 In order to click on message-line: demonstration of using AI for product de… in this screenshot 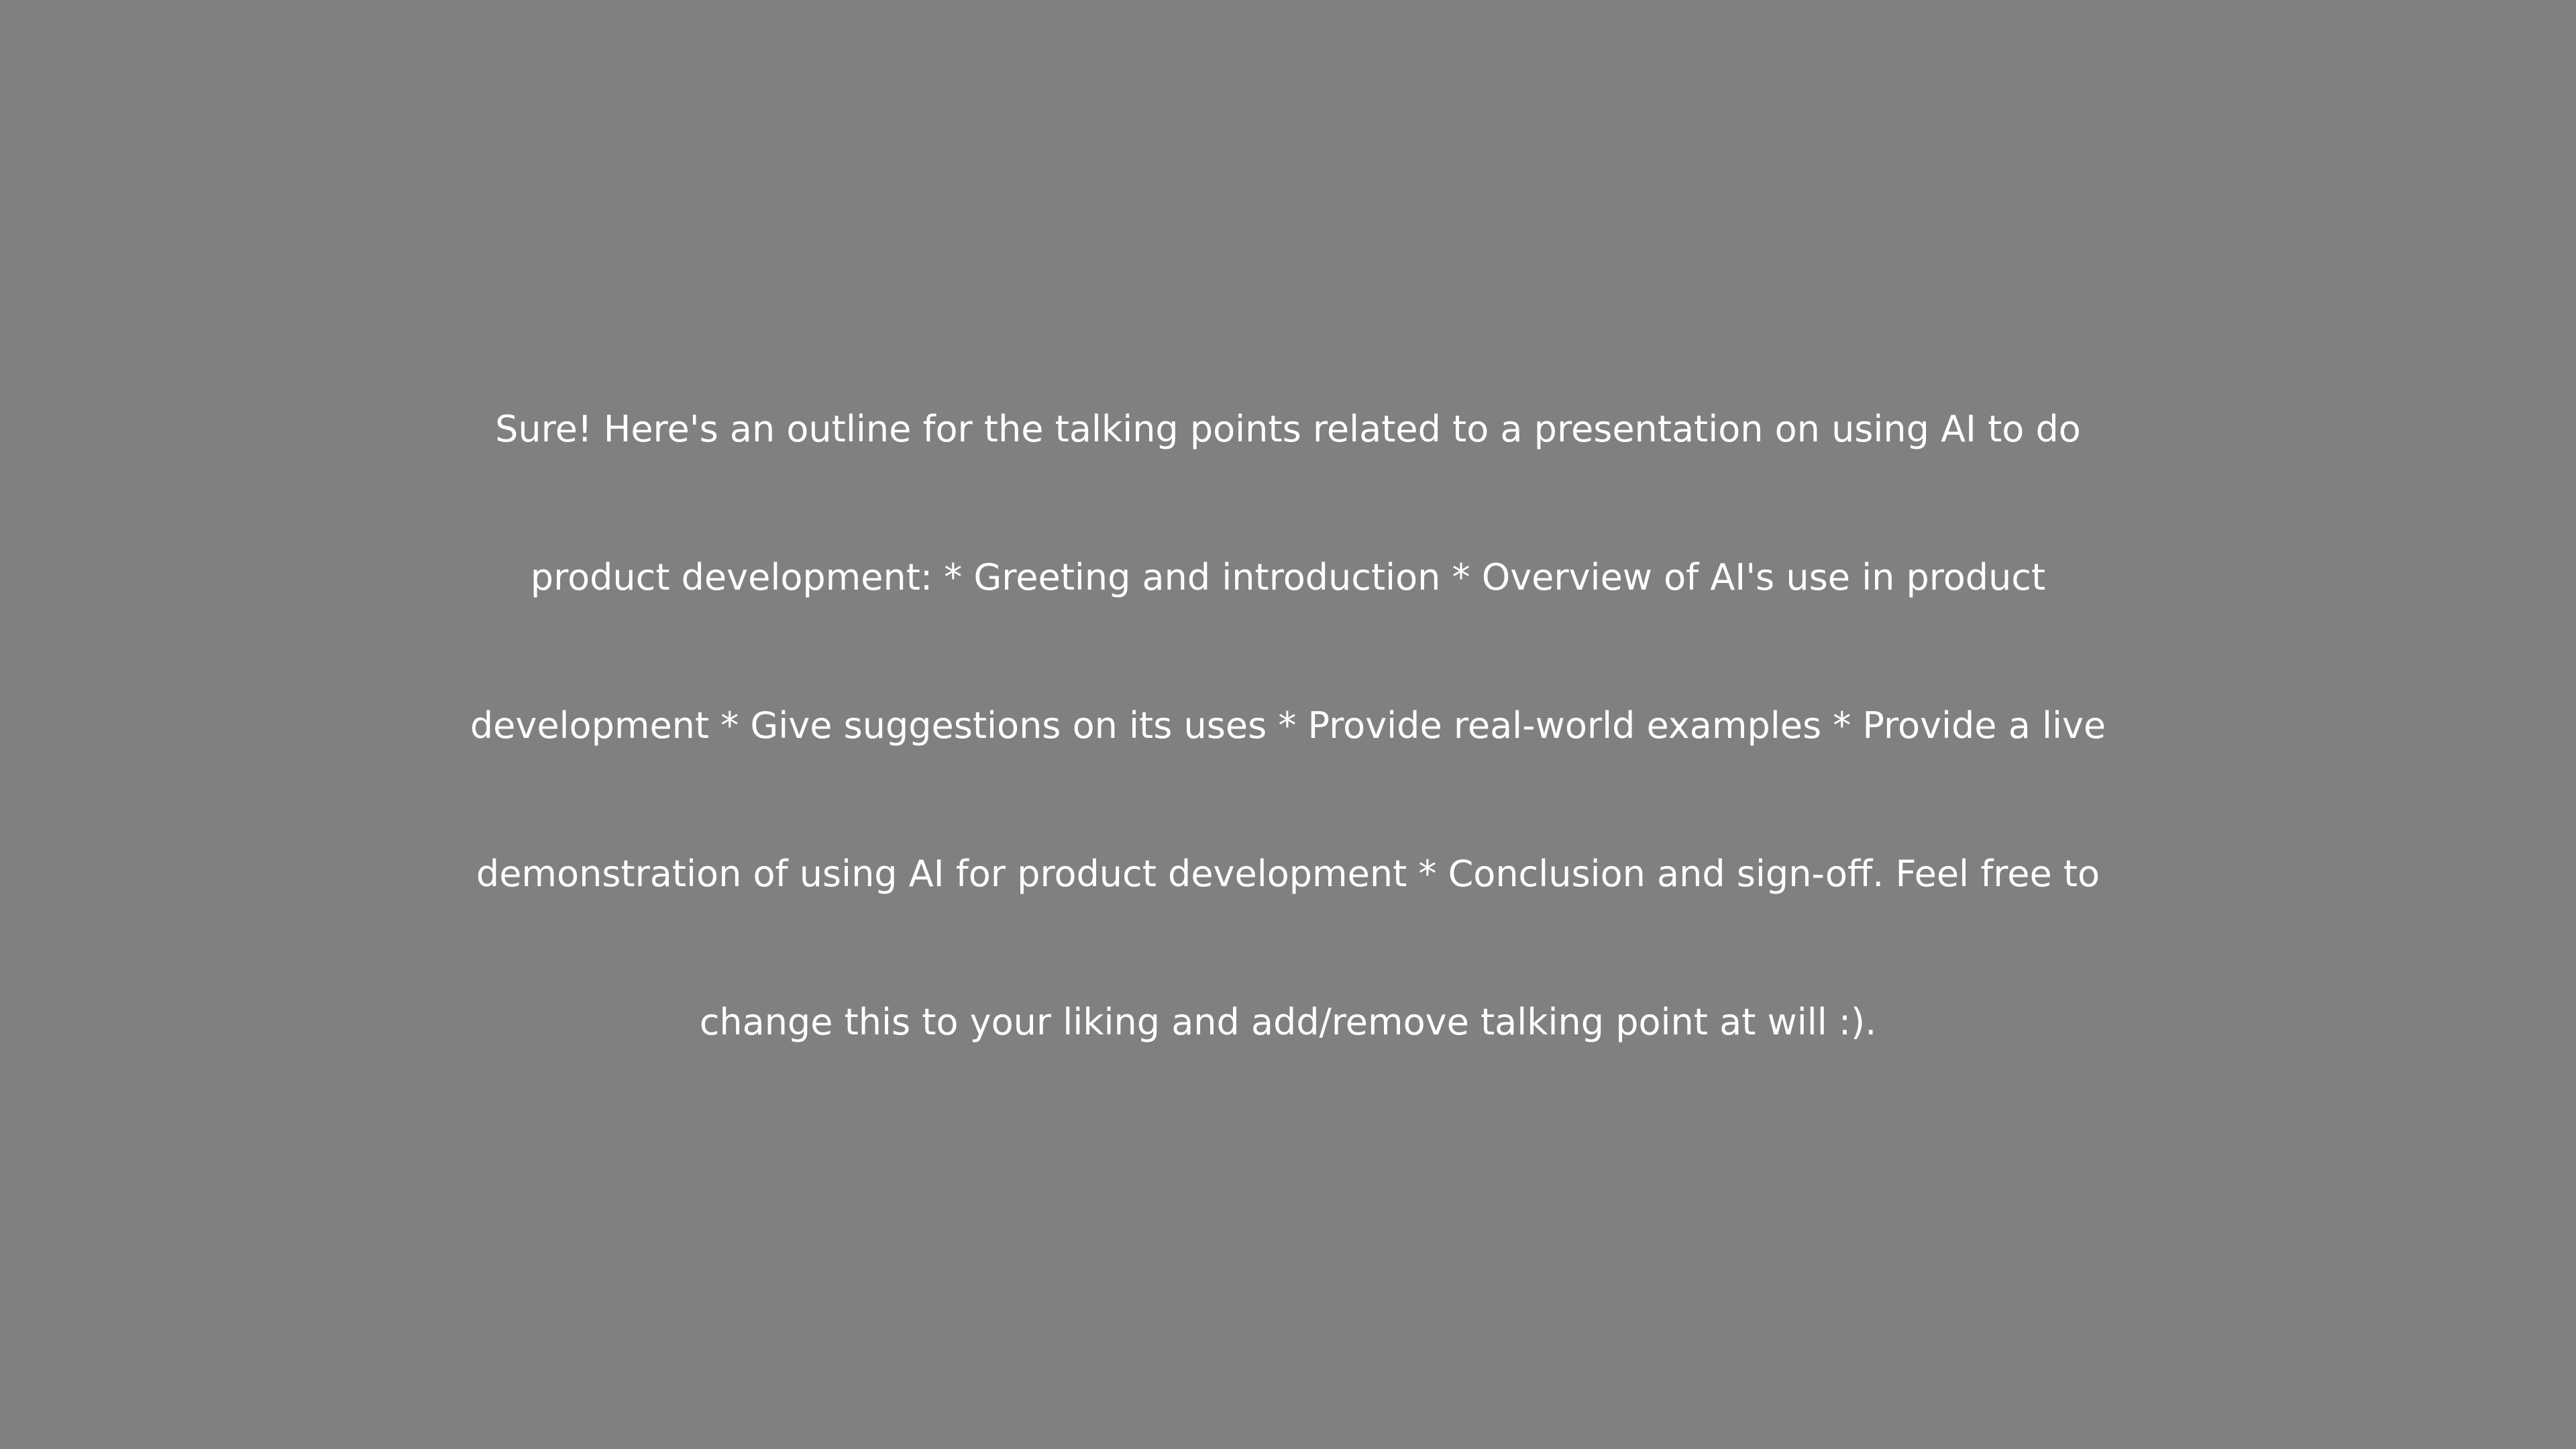, I will do `click(1288, 874)`.